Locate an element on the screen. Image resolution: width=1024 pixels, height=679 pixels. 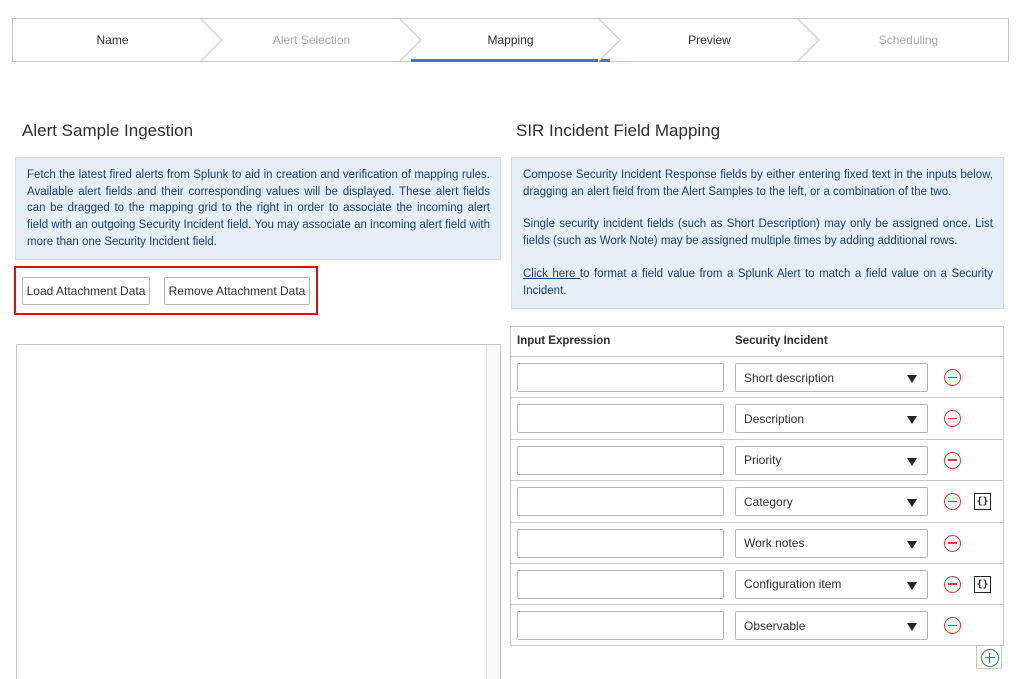
mapping-row: Work notes is located at coordinates (757, 543).